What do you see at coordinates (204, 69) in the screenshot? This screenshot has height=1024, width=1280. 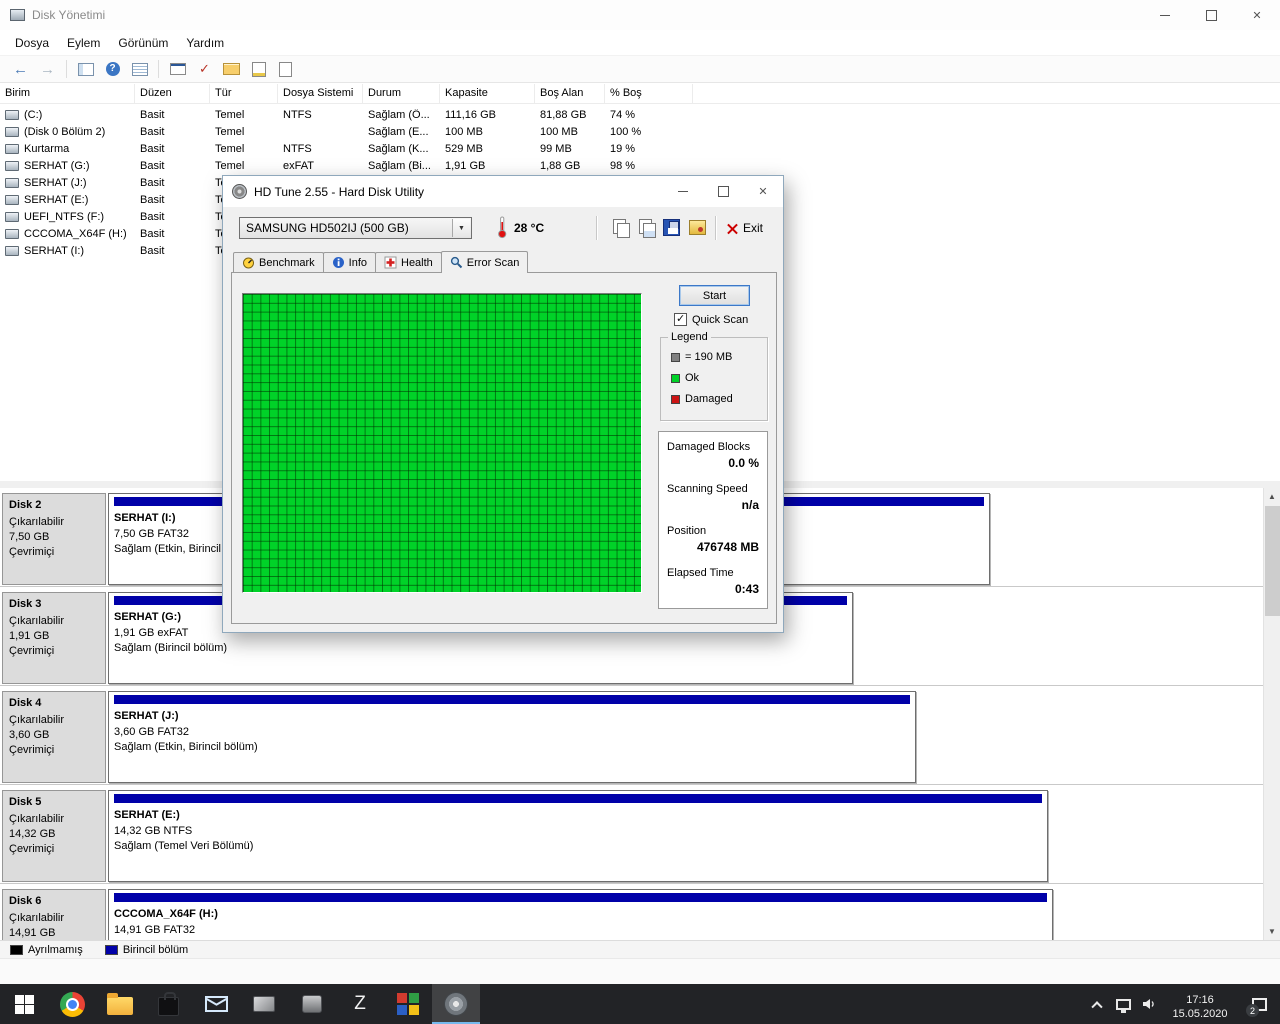 I see `check-icon` at bounding box center [204, 69].